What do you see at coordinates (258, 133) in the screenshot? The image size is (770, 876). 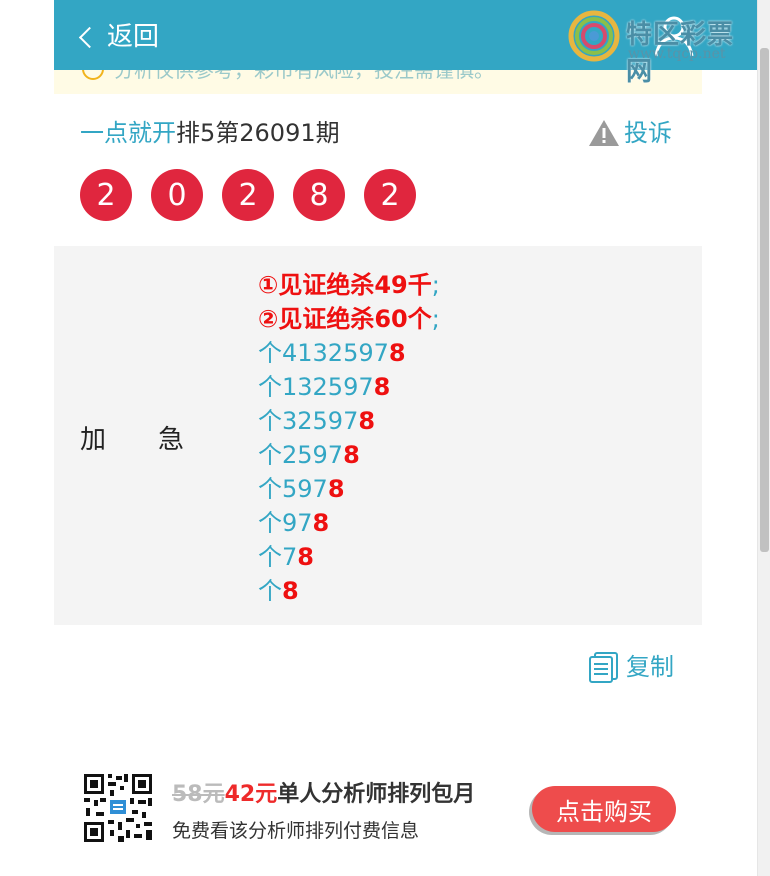 I see `issue-title: 排5第26091期` at bounding box center [258, 133].